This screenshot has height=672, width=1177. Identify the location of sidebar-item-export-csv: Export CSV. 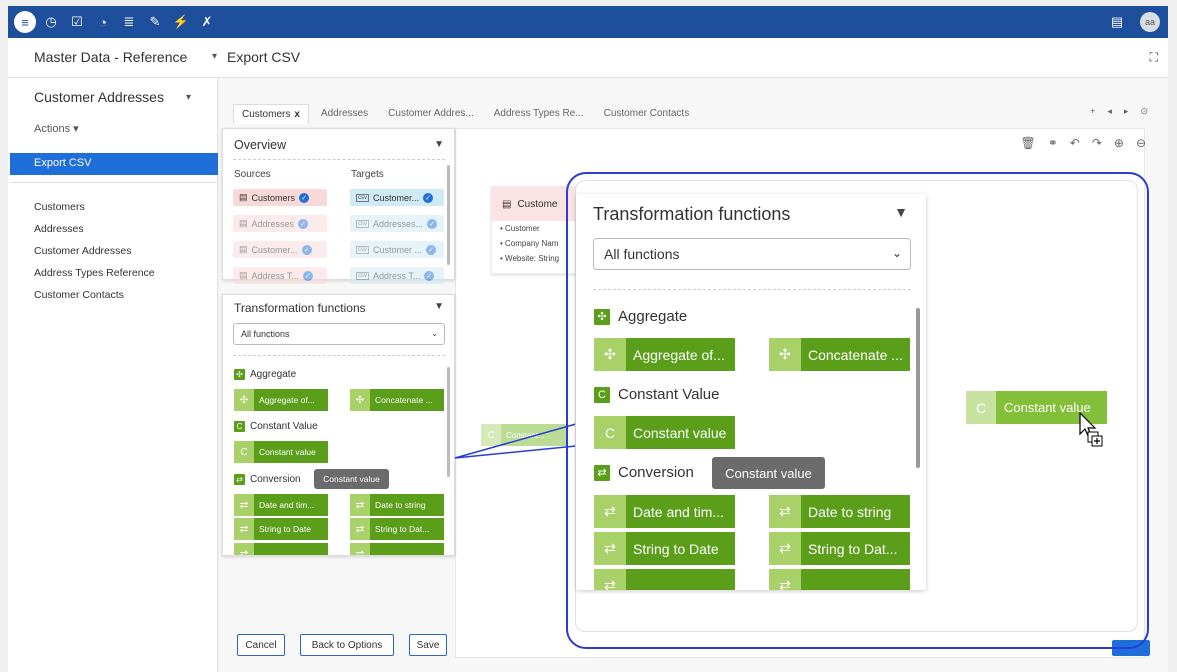
(114, 164).